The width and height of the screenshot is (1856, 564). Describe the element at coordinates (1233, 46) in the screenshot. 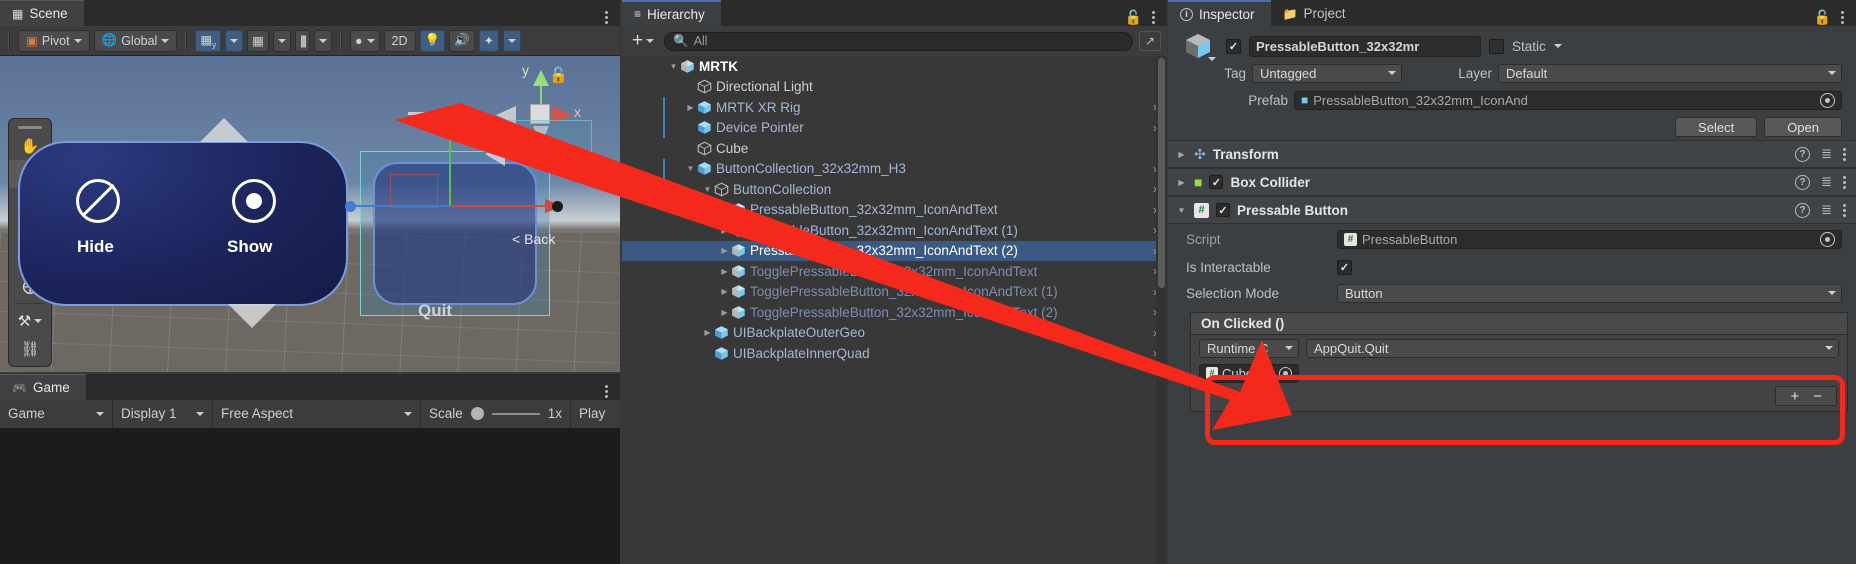

I see `gameobject-enabled-checkbox: ✓` at that location.